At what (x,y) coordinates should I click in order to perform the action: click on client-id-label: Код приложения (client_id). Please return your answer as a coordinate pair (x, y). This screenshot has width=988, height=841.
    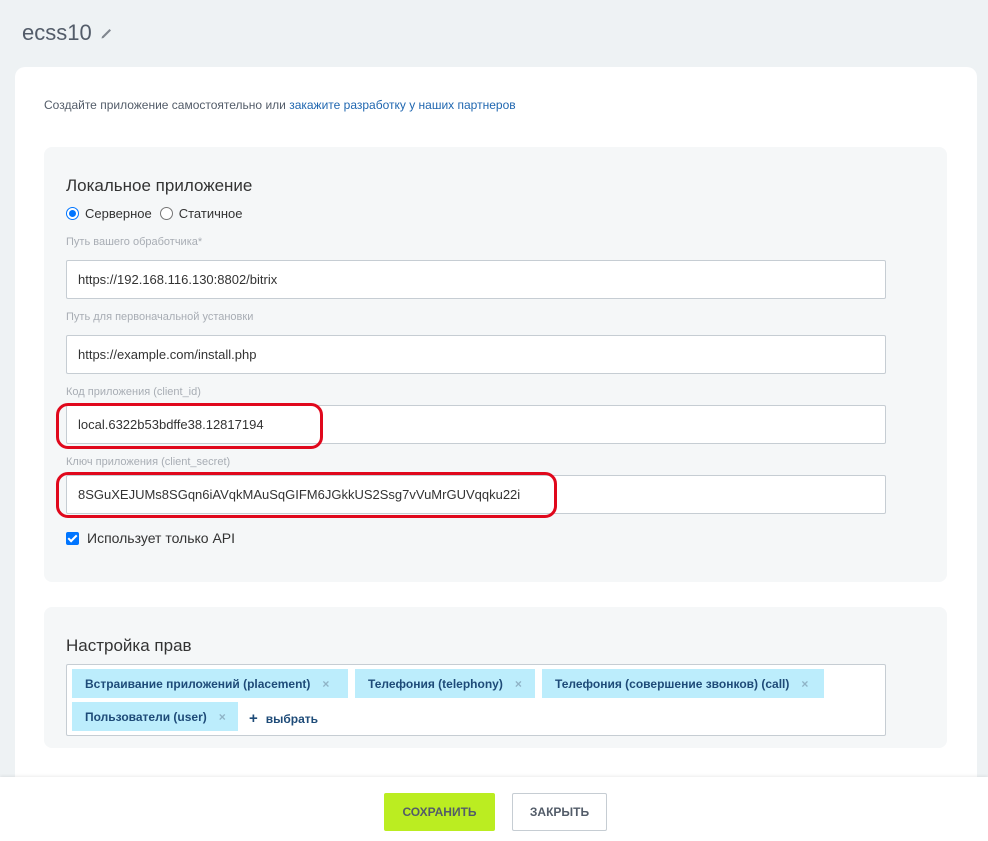
    Looking at the image, I should click on (133, 392).